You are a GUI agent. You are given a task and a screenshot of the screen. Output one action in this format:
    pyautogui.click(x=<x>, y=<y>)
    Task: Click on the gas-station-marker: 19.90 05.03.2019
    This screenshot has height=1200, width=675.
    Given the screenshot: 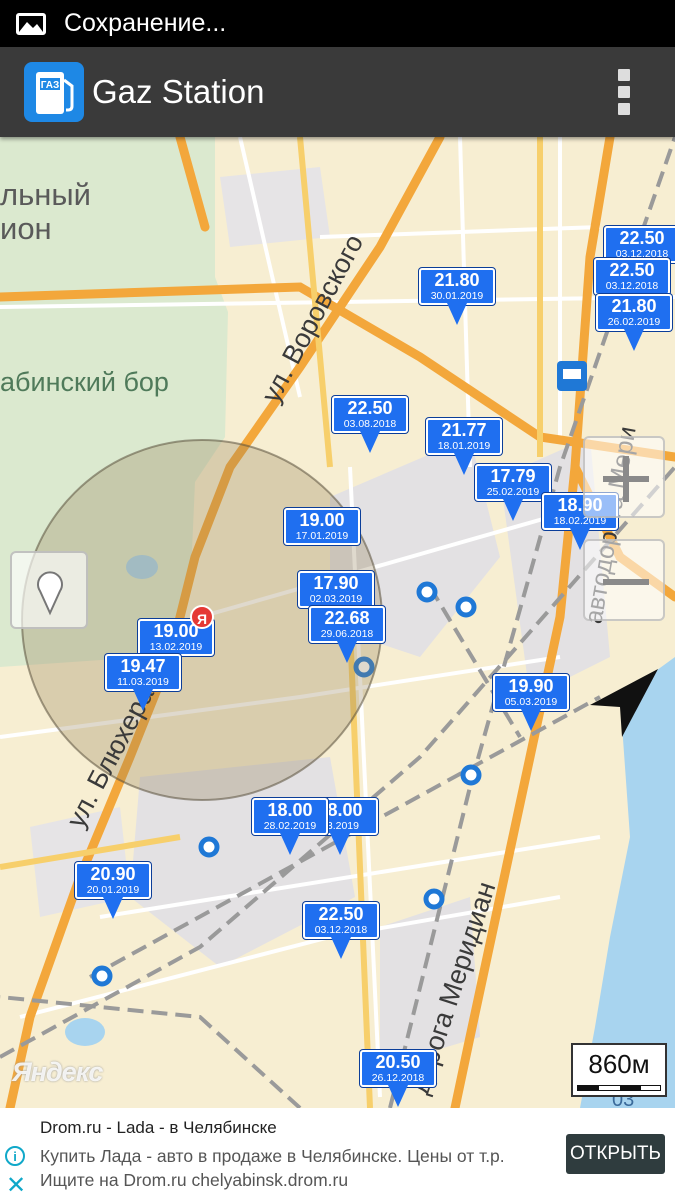 What is the action you would take?
    pyautogui.click(x=531, y=703)
    